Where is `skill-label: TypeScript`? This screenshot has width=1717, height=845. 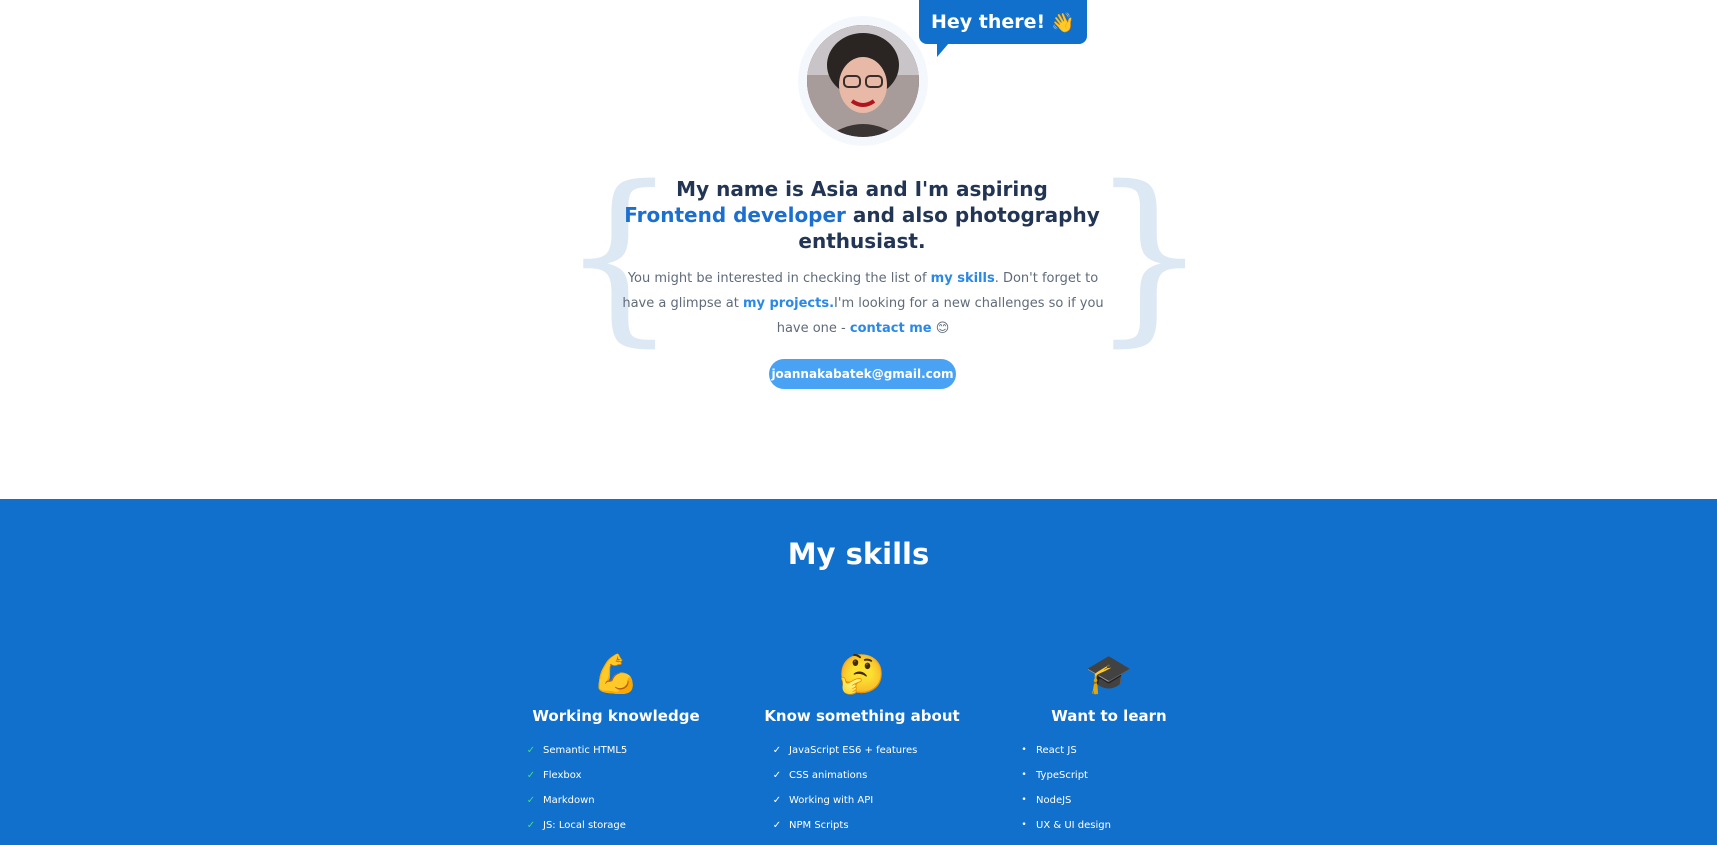 skill-label: TypeScript is located at coordinates (1062, 775).